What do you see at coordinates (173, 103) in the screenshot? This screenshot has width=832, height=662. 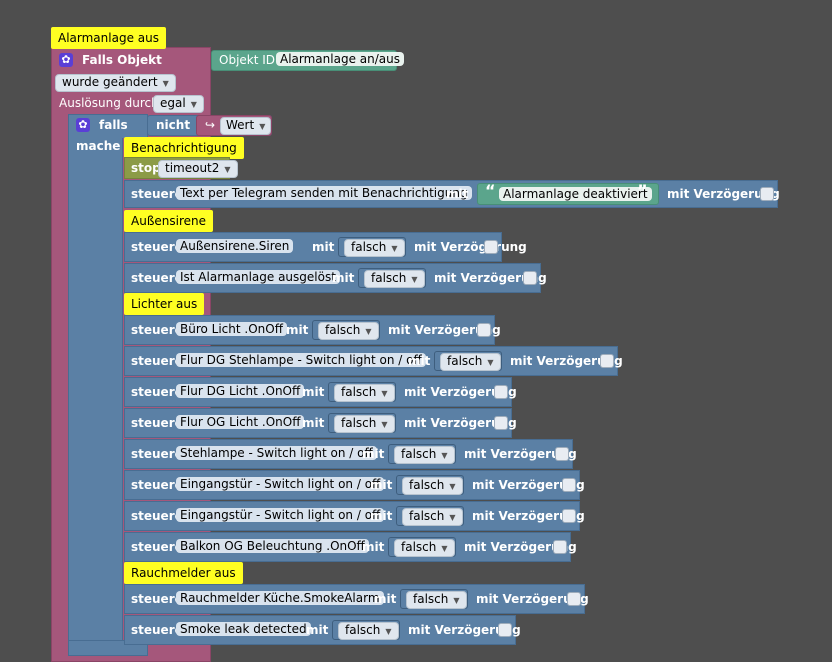 I see `ausloesung-value: egal` at bounding box center [173, 103].